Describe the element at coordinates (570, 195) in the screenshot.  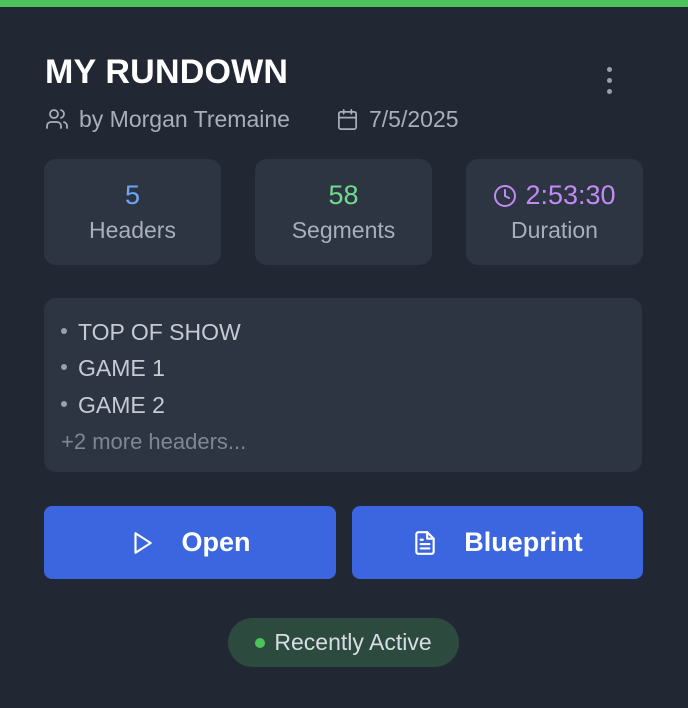
I see `stat-duration-value: 2:53:30` at that location.